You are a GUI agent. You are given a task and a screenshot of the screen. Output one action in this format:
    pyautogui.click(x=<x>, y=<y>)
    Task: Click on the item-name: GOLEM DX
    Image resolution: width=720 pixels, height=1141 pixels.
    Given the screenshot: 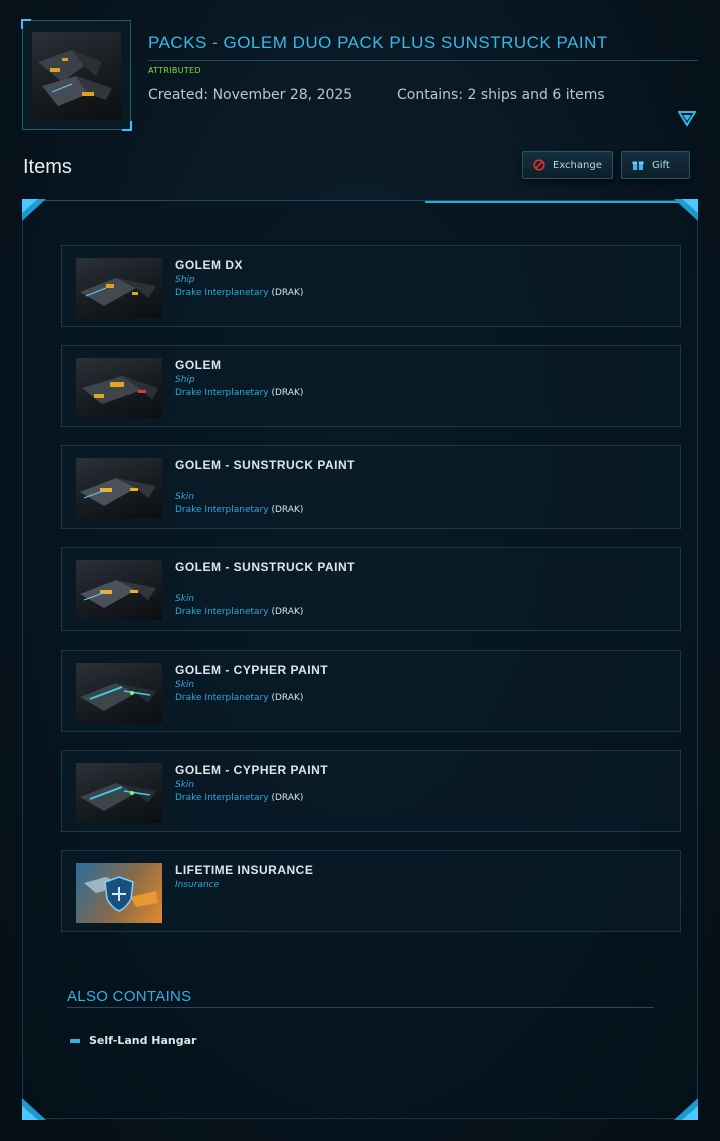 What is the action you would take?
    pyautogui.click(x=209, y=265)
    